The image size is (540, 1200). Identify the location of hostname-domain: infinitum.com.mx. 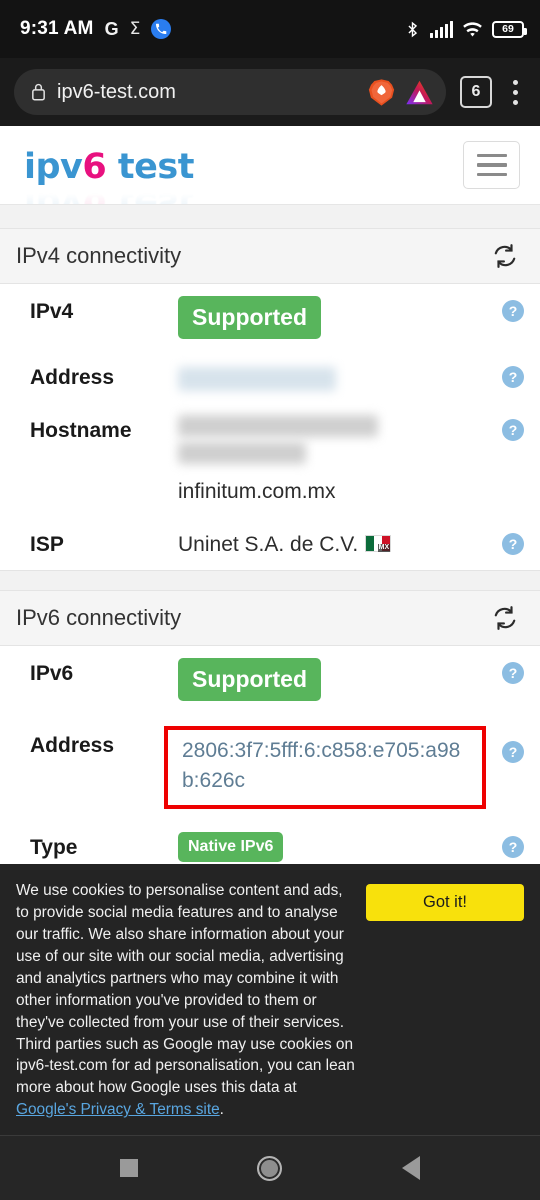
(257, 492).